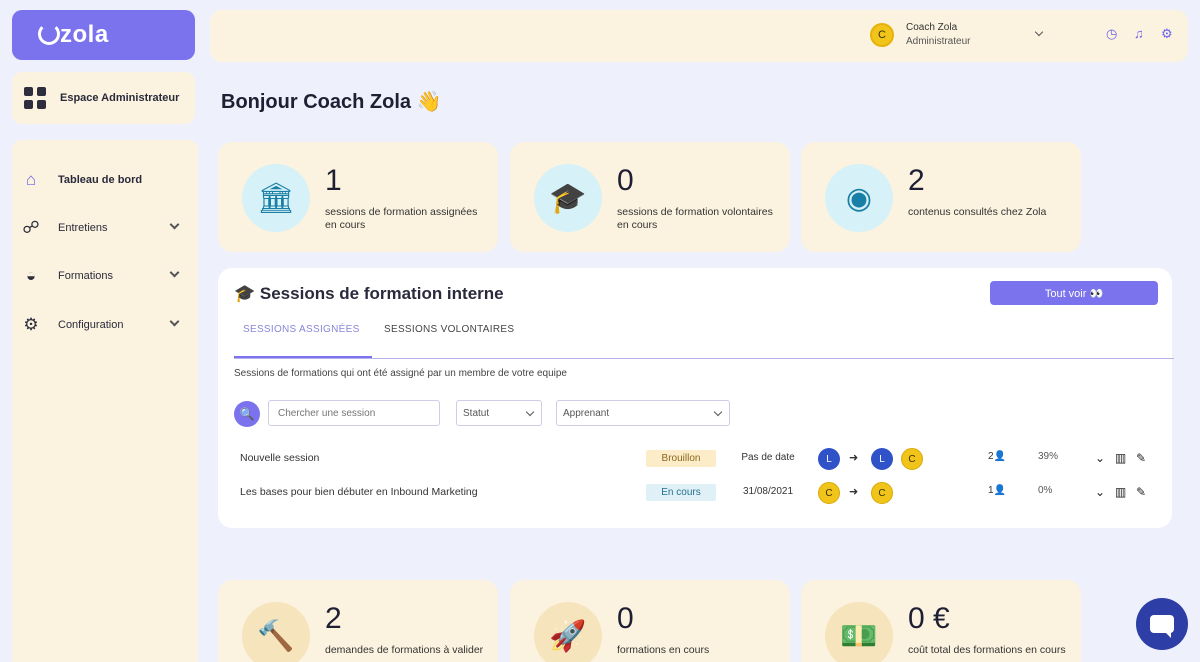 The image size is (1200, 662). What do you see at coordinates (354, 413) in the screenshot?
I see `search-input` at bounding box center [354, 413].